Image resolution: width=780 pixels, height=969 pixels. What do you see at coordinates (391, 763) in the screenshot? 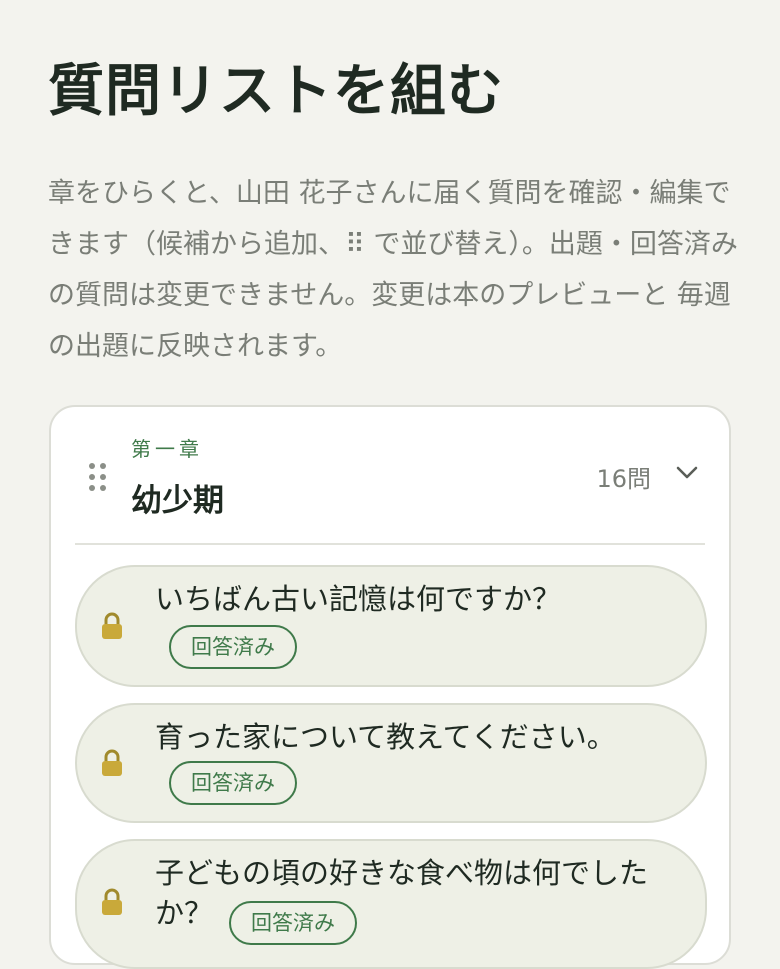
I see `question-item: 育った家について教えてください。 回答済み` at bounding box center [391, 763].